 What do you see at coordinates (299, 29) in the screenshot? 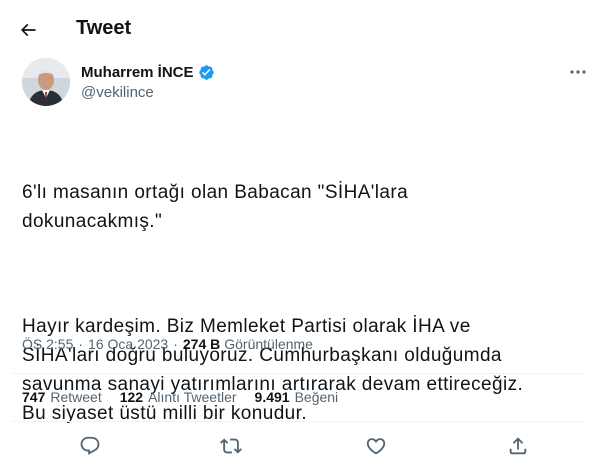
I see `top-bar: Tweet` at bounding box center [299, 29].